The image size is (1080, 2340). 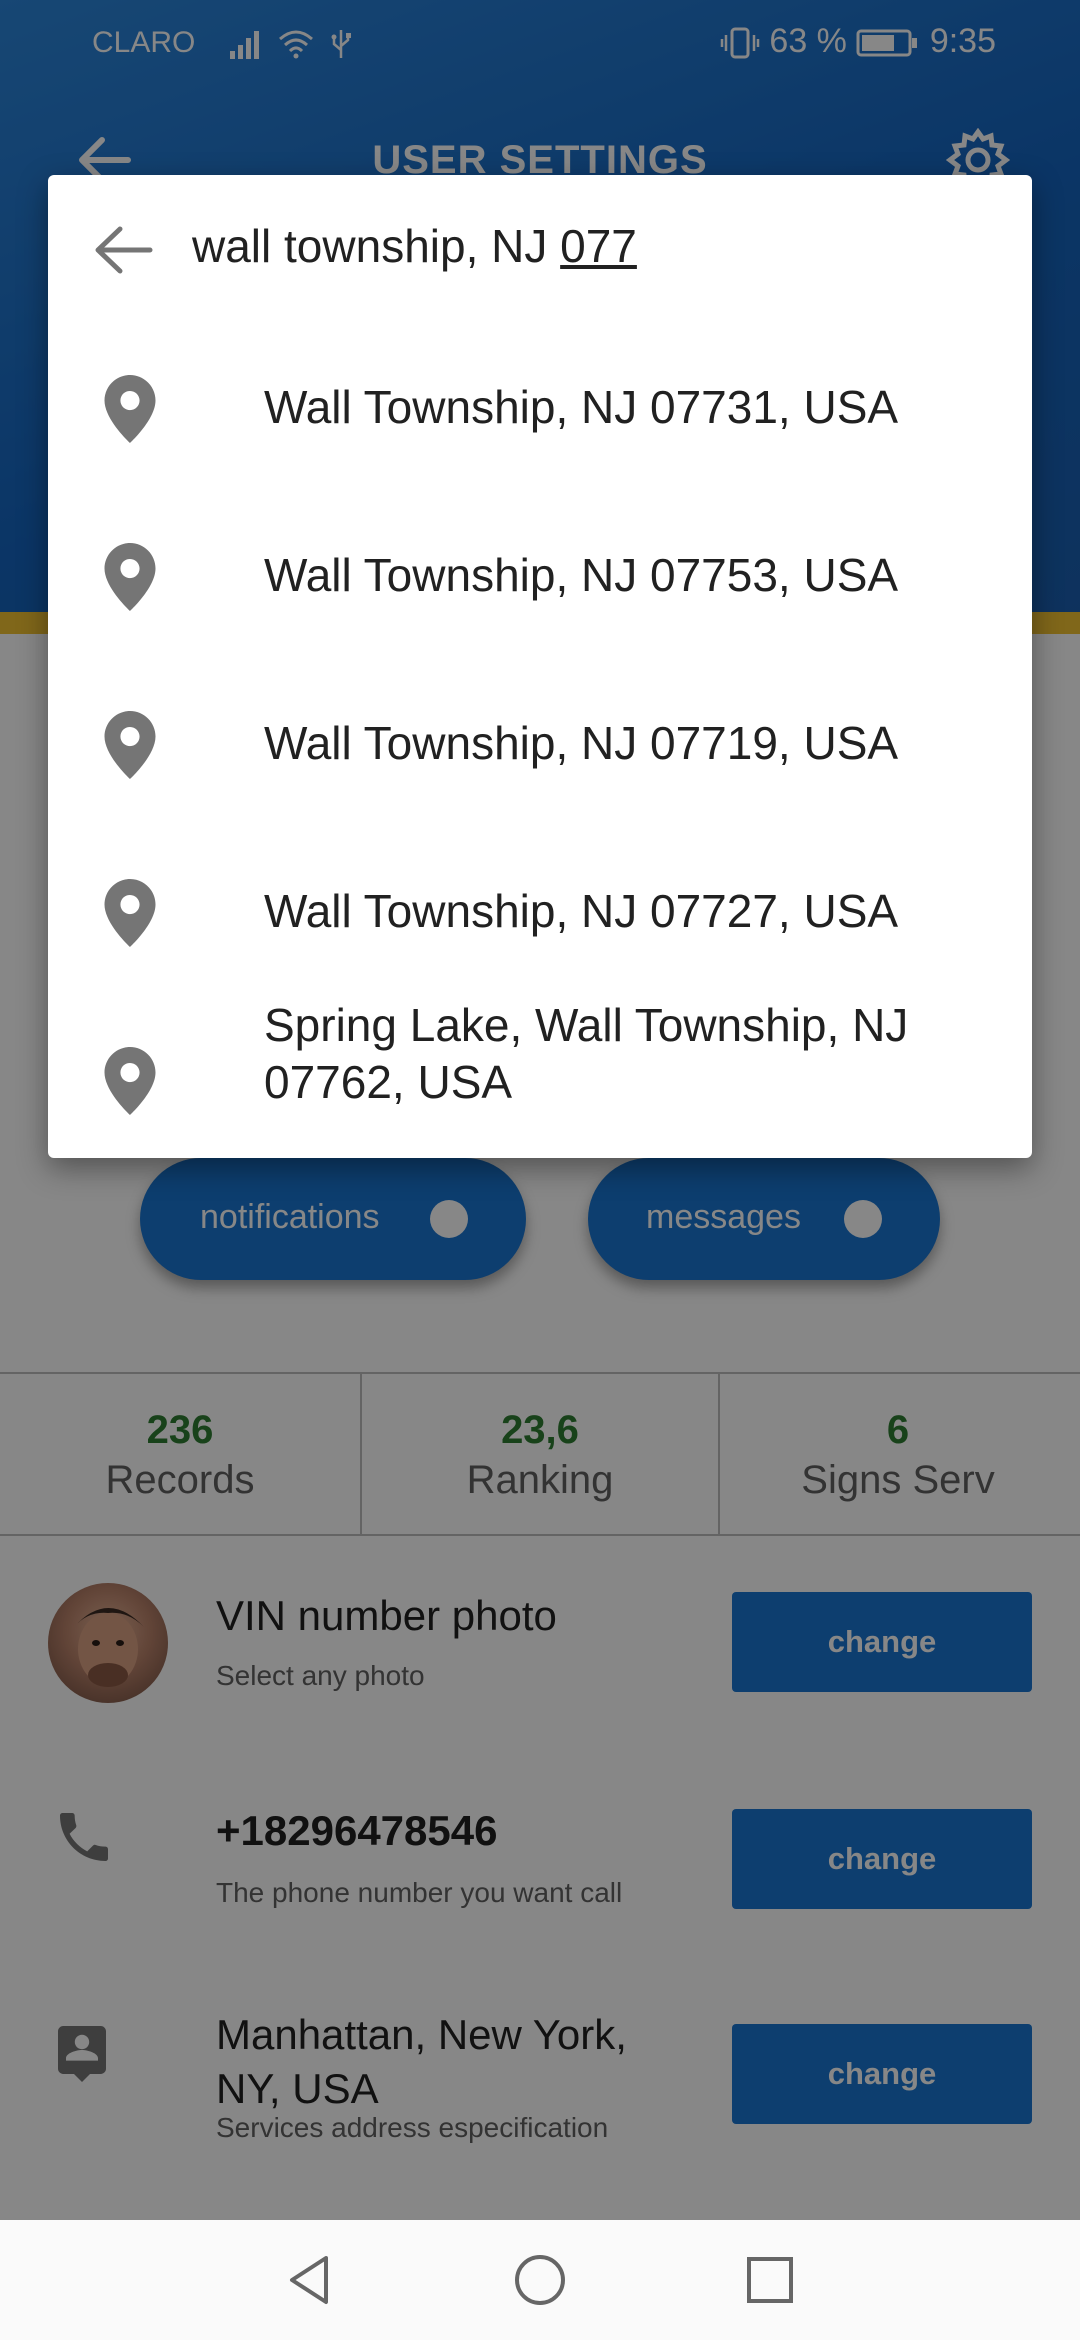 I want to click on search-result-item: Wall Township, NJ 07753, USA, so click(x=540, y=577).